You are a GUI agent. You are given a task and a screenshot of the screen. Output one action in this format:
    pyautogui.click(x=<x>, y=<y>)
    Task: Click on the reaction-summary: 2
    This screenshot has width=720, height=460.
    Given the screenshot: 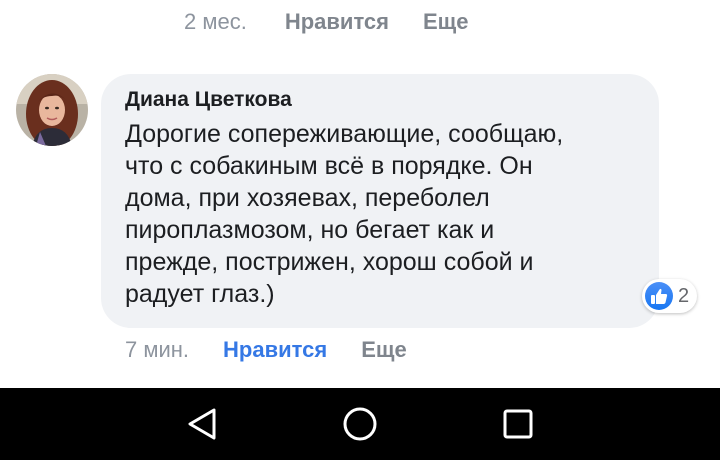 What is the action you would take?
    pyautogui.click(x=670, y=296)
    